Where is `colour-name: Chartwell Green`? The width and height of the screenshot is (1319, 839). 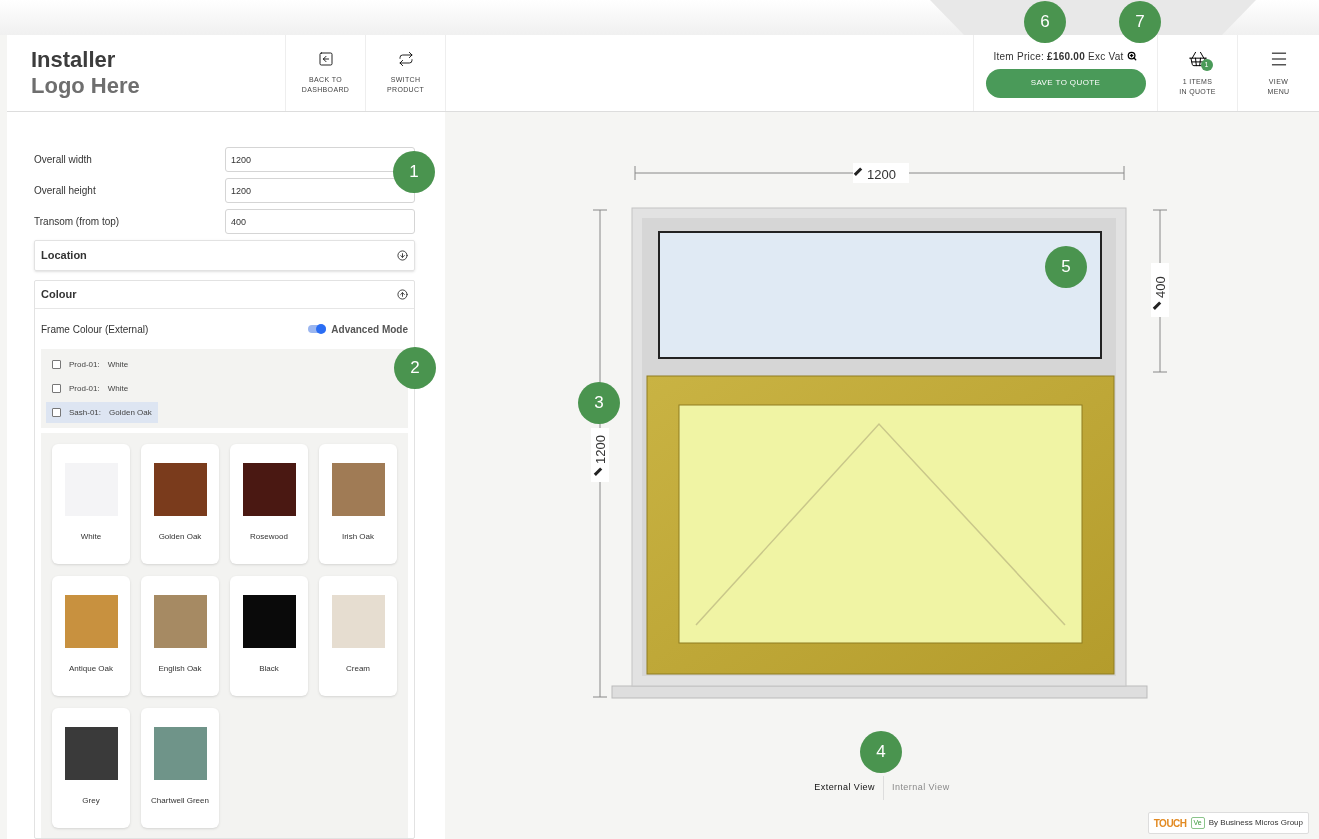 colour-name: Chartwell Green is located at coordinates (180, 801).